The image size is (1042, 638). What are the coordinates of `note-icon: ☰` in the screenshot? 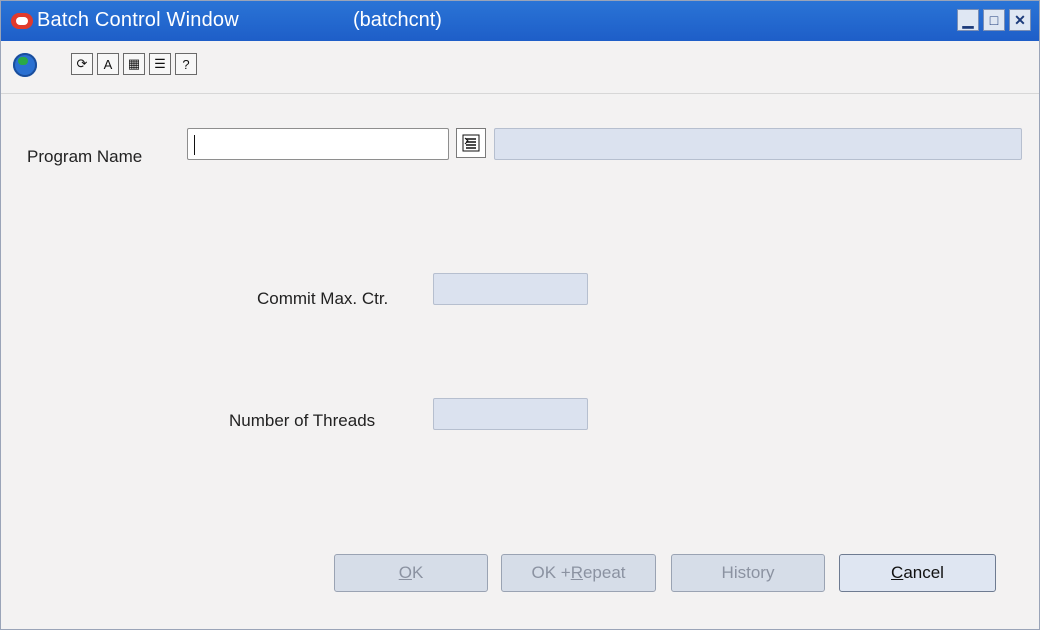 It's located at (160, 64).